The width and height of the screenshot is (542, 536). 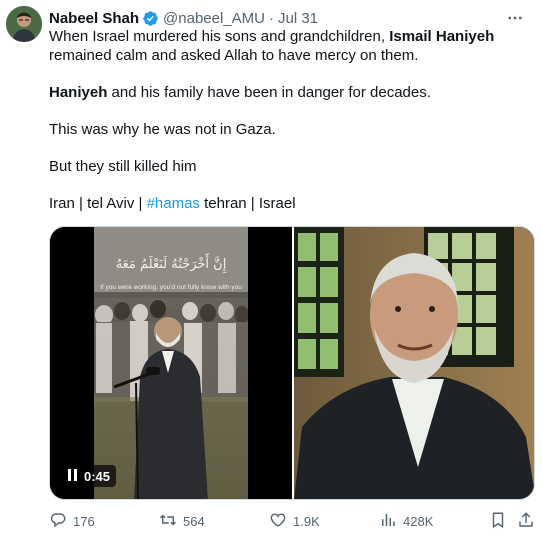 What do you see at coordinates (58, 521) in the screenshot?
I see `reply-icon` at bounding box center [58, 521].